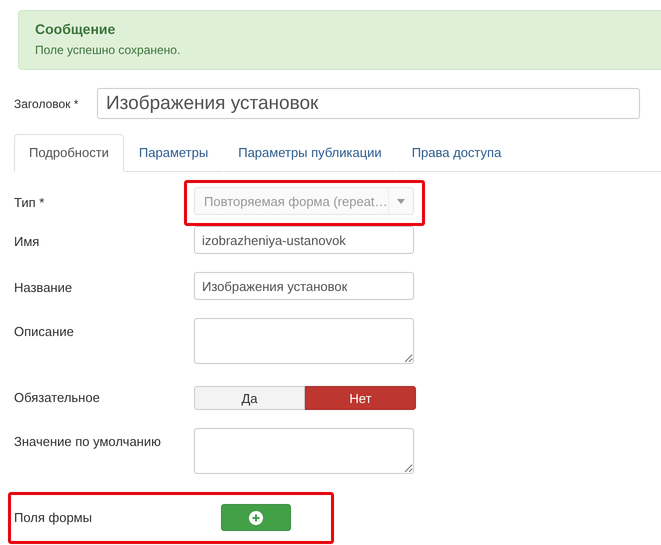 The height and width of the screenshot is (545, 661). Describe the element at coordinates (249, 398) in the screenshot. I see `toggle-option: Да` at that location.